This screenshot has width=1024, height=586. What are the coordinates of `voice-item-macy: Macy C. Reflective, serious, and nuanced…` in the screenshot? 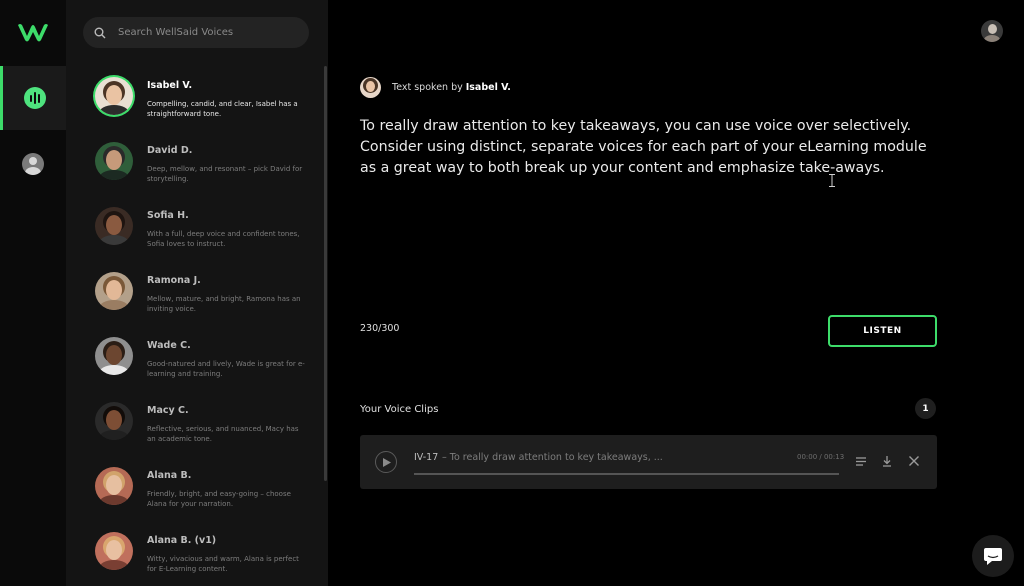 It's located at (194, 422).